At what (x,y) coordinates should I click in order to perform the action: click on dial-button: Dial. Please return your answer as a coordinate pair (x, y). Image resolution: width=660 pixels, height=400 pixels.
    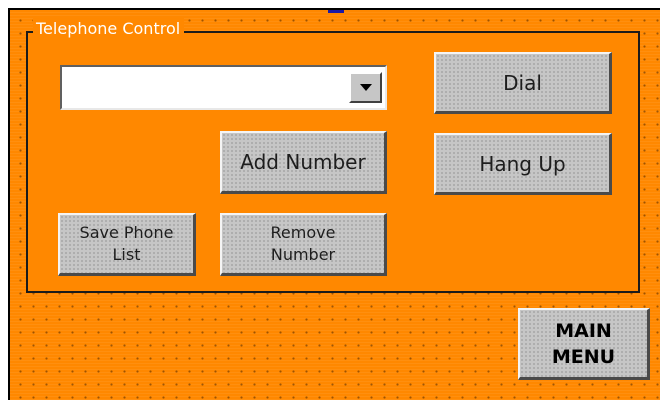
    Looking at the image, I should click on (523, 83).